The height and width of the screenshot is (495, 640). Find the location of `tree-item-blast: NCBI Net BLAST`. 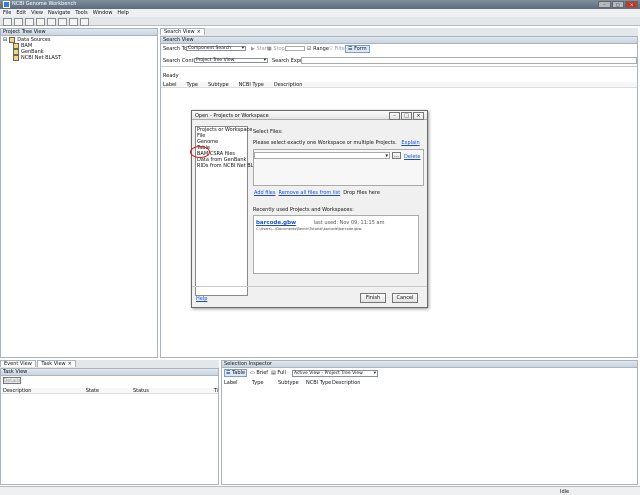

tree-item-blast: NCBI Net BLAST is located at coordinates (37, 58).